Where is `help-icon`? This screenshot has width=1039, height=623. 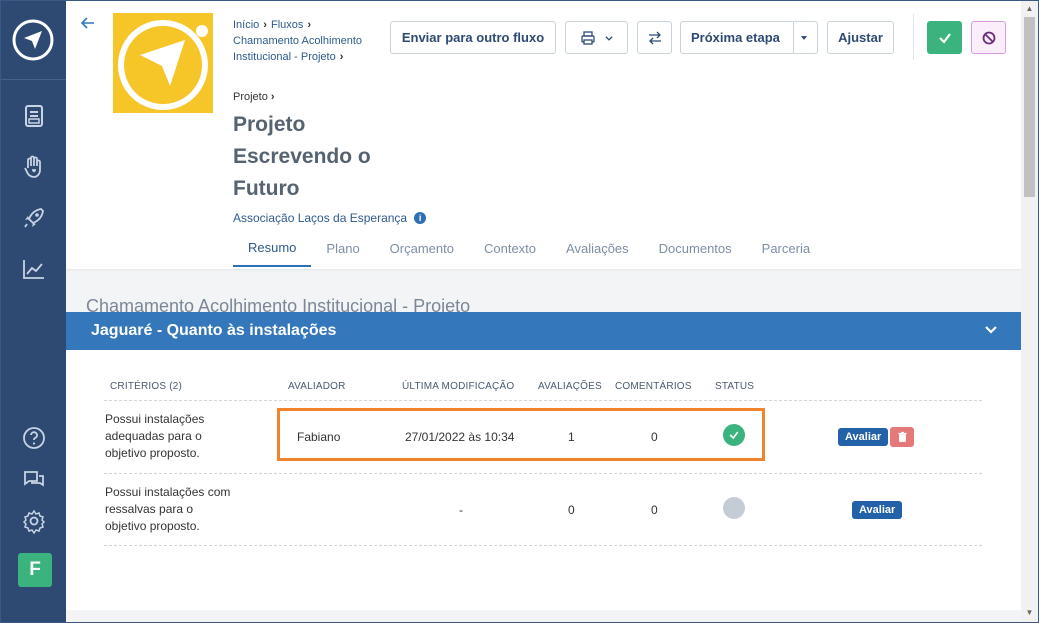 help-icon is located at coordinates (34, 438).